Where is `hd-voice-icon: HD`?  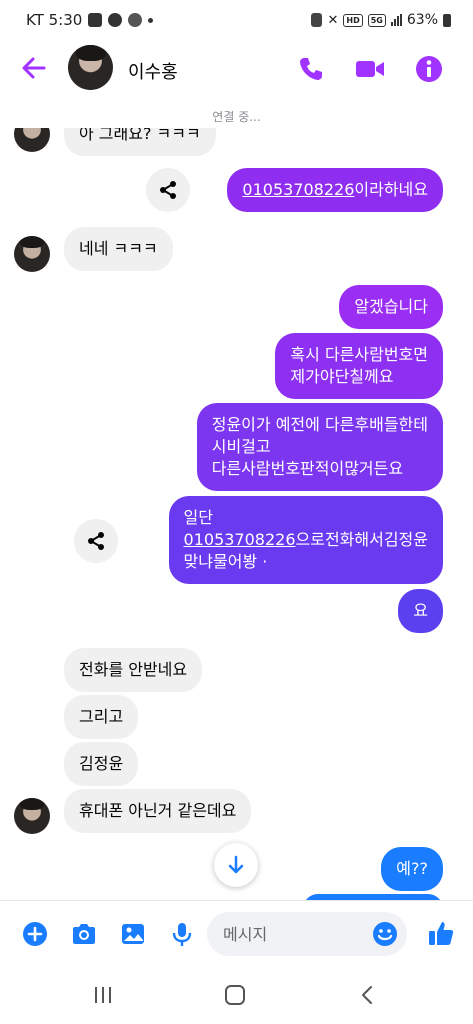 hd-voice-icon: HD is located at coordinates (353, 20).